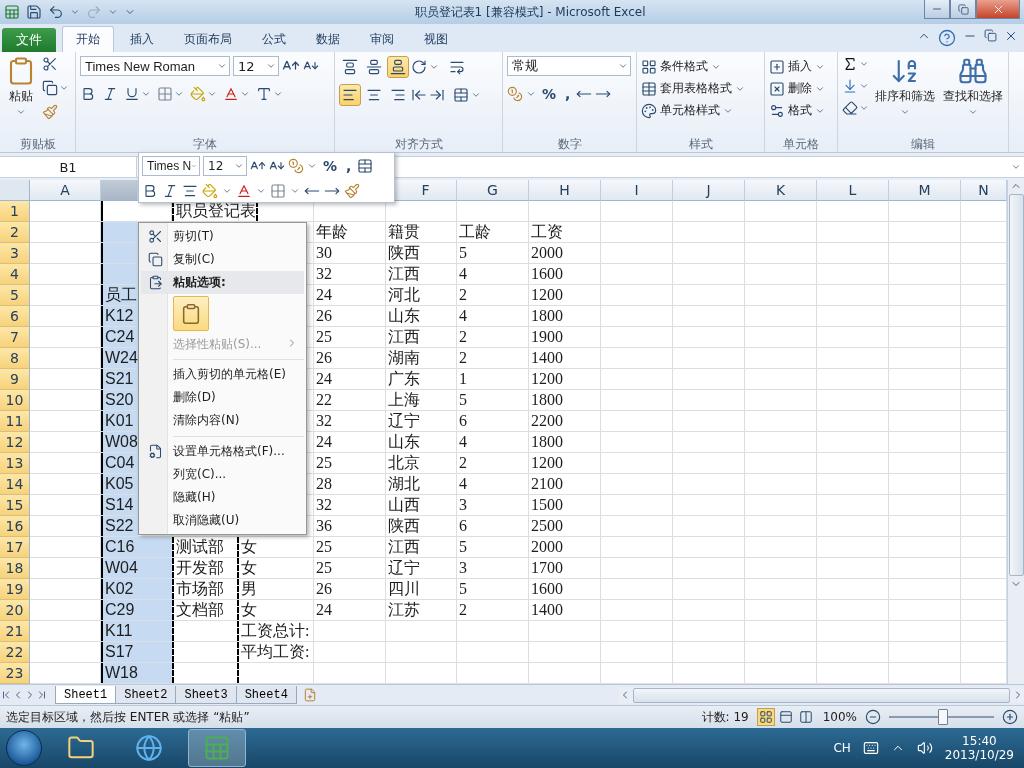 This screenshot has height=768, width=1024. What do you see at coordinates (15, 400) in the screenshot?
I see `row-header: 10` at bounding box center [15, 400].